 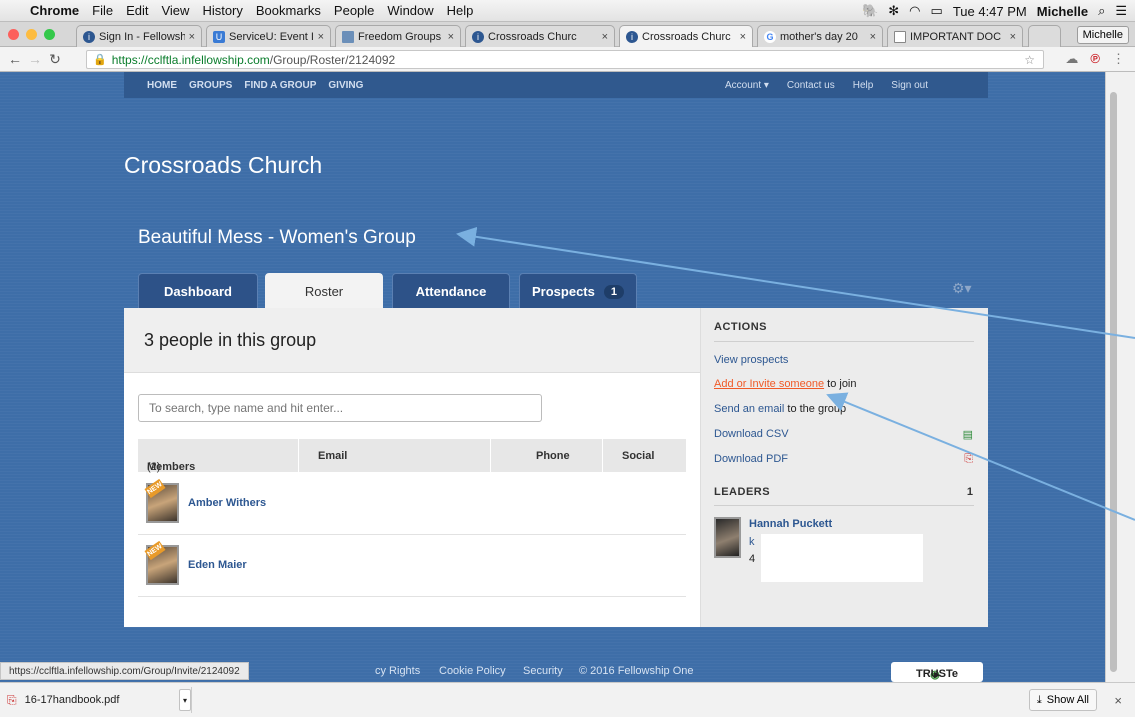 I want to click on spotlight-icon: ⌕, so click(x=1101, y=11).